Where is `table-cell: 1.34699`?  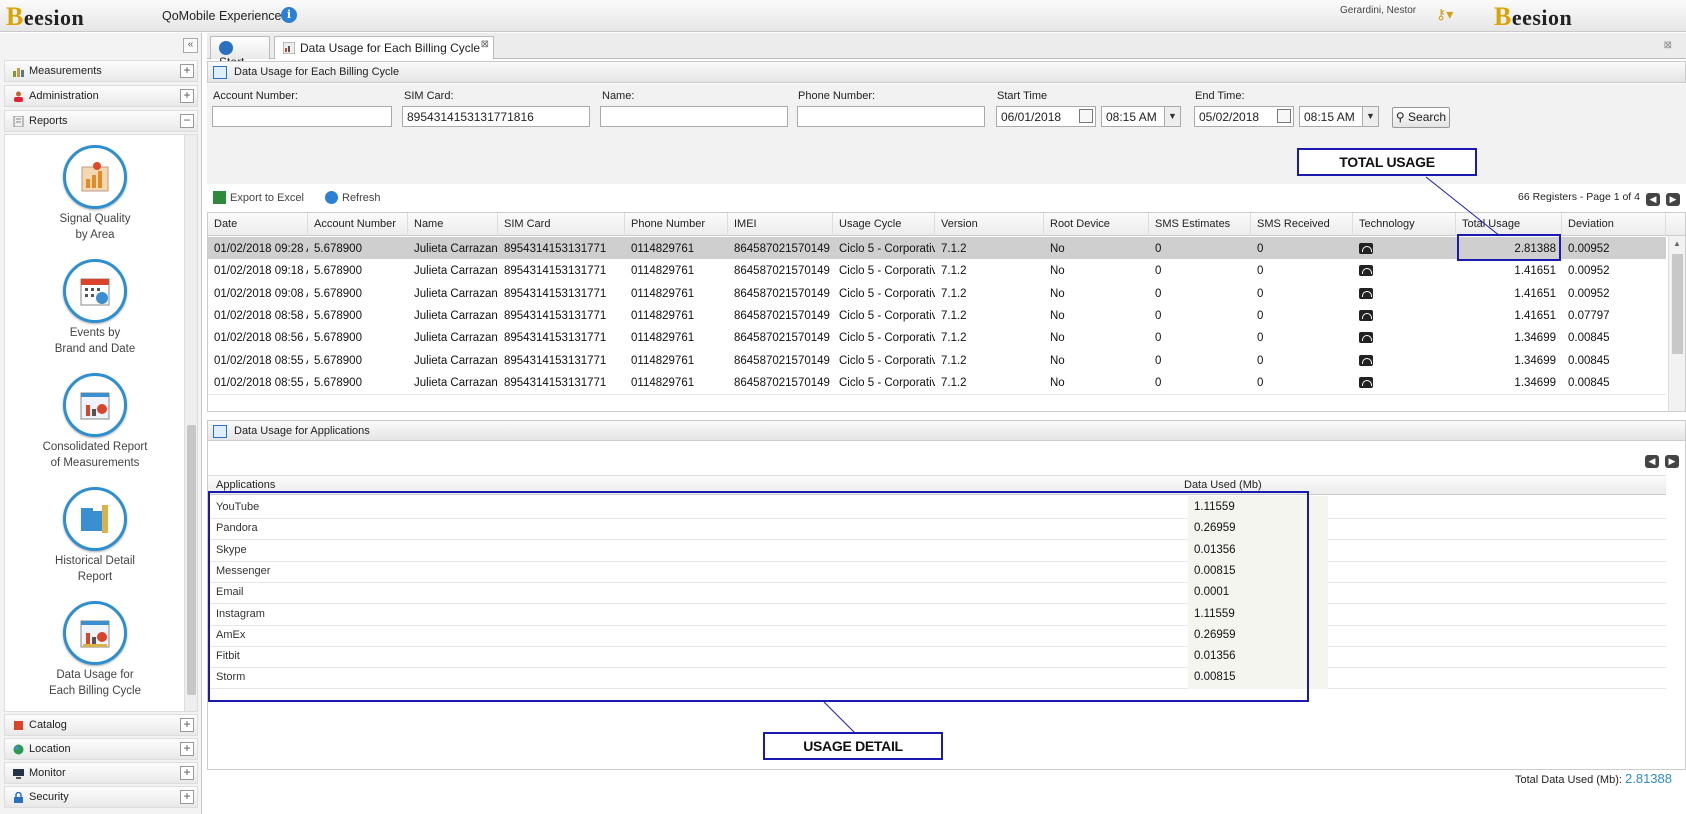
table-cell: 1.34699 is located at coordinates (1535, 382).